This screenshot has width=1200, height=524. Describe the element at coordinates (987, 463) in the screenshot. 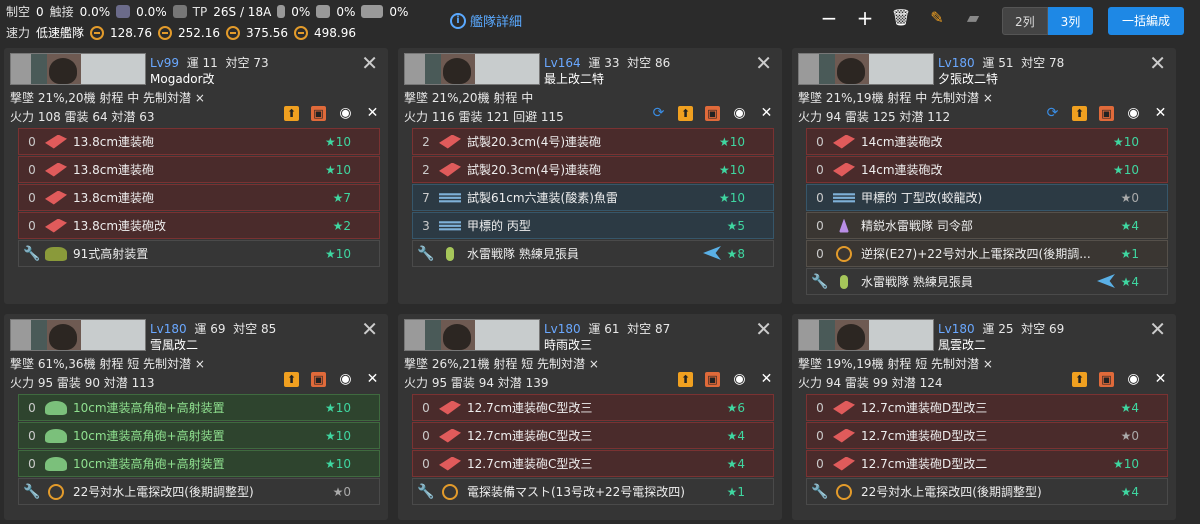

I see `equipment-slot: 0 12.7cm連装砲D型改二 ★10` at that location.